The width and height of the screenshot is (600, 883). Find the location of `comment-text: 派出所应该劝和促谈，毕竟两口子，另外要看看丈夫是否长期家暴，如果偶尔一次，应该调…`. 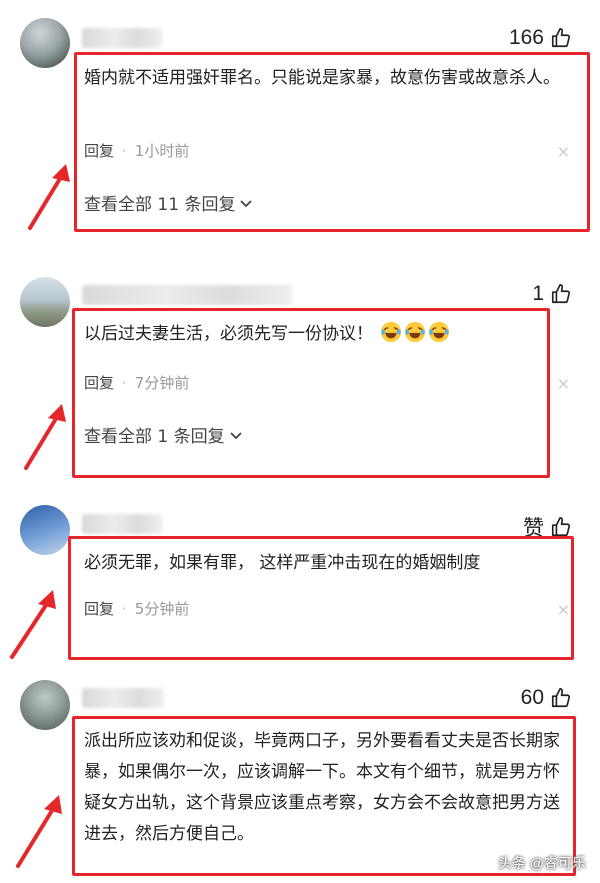

comment-text: 派出所应该劝和促谈，毕竟两口子，另外要看看丈夫是否长期家暴，如果偶尔一次，应该调… is located at coordinates (322, 787).